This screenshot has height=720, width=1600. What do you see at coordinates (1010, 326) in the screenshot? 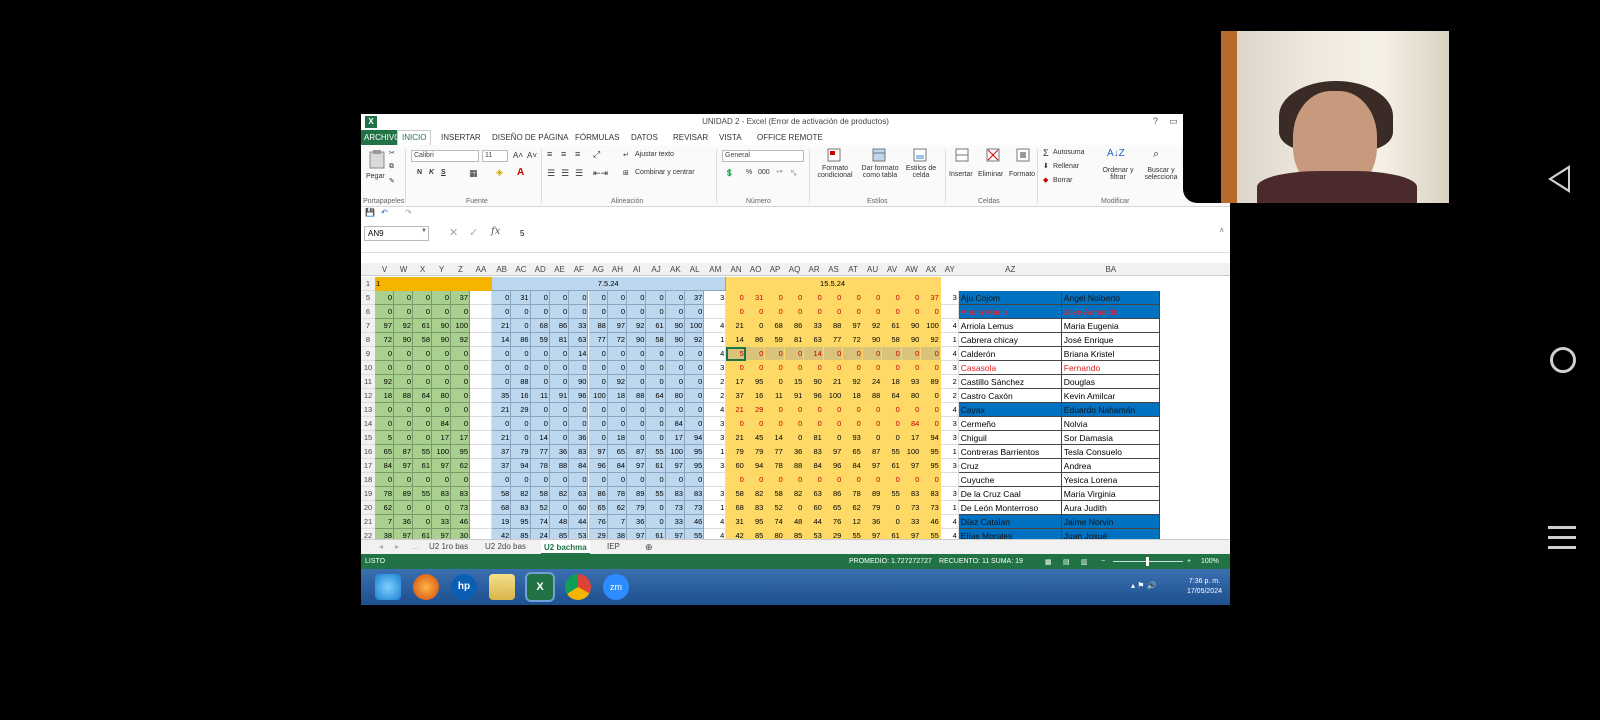
I see `last-name-cell: Arriola Lemus` at bounding box center [1010, 326].